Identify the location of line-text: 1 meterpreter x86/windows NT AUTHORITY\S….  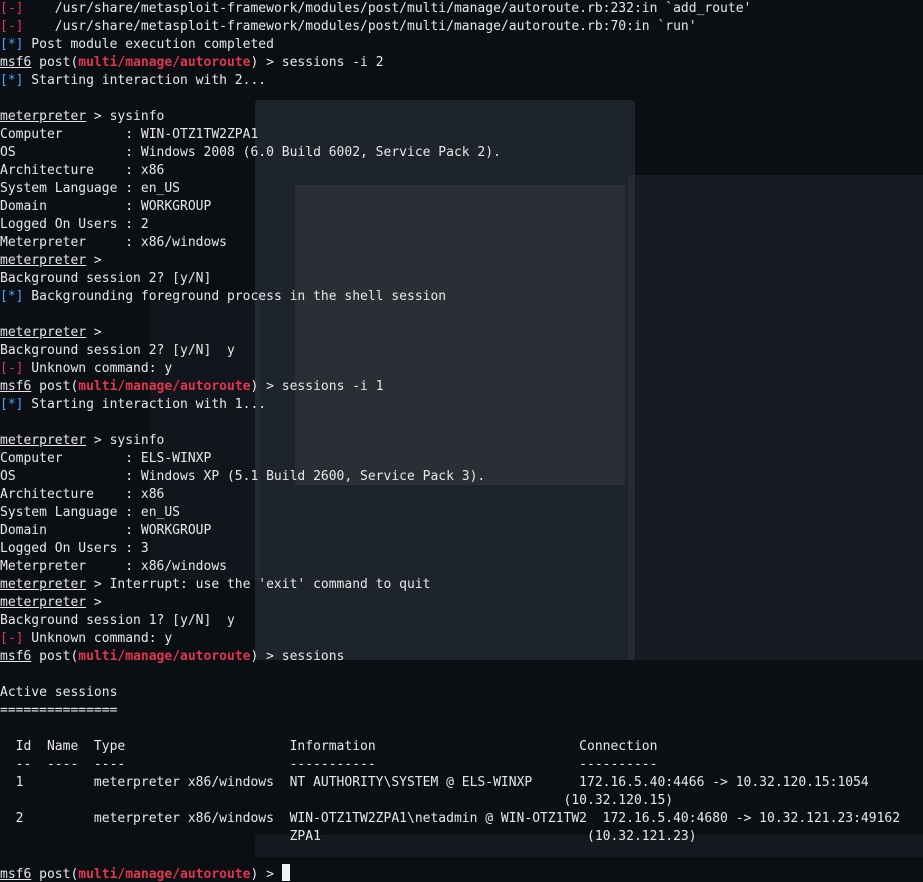
(434, 782).